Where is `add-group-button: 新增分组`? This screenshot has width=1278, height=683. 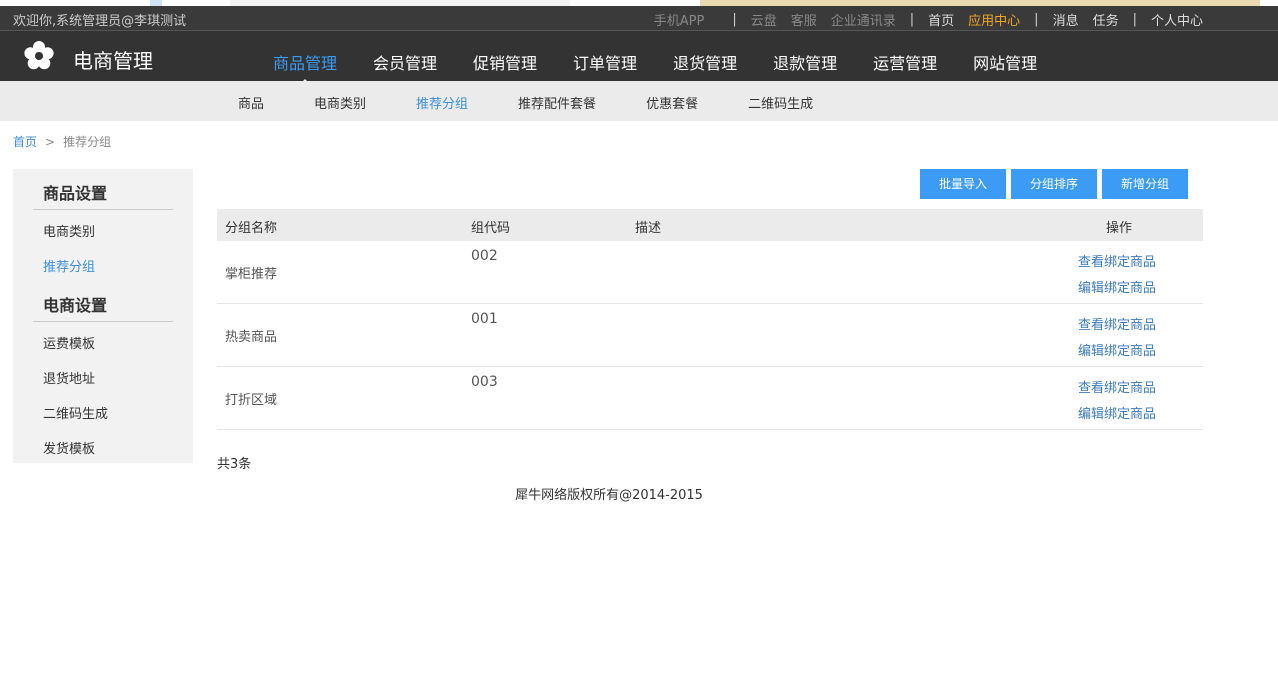
add-group-button: 新增分组 is located at coordinates (1145, 184).